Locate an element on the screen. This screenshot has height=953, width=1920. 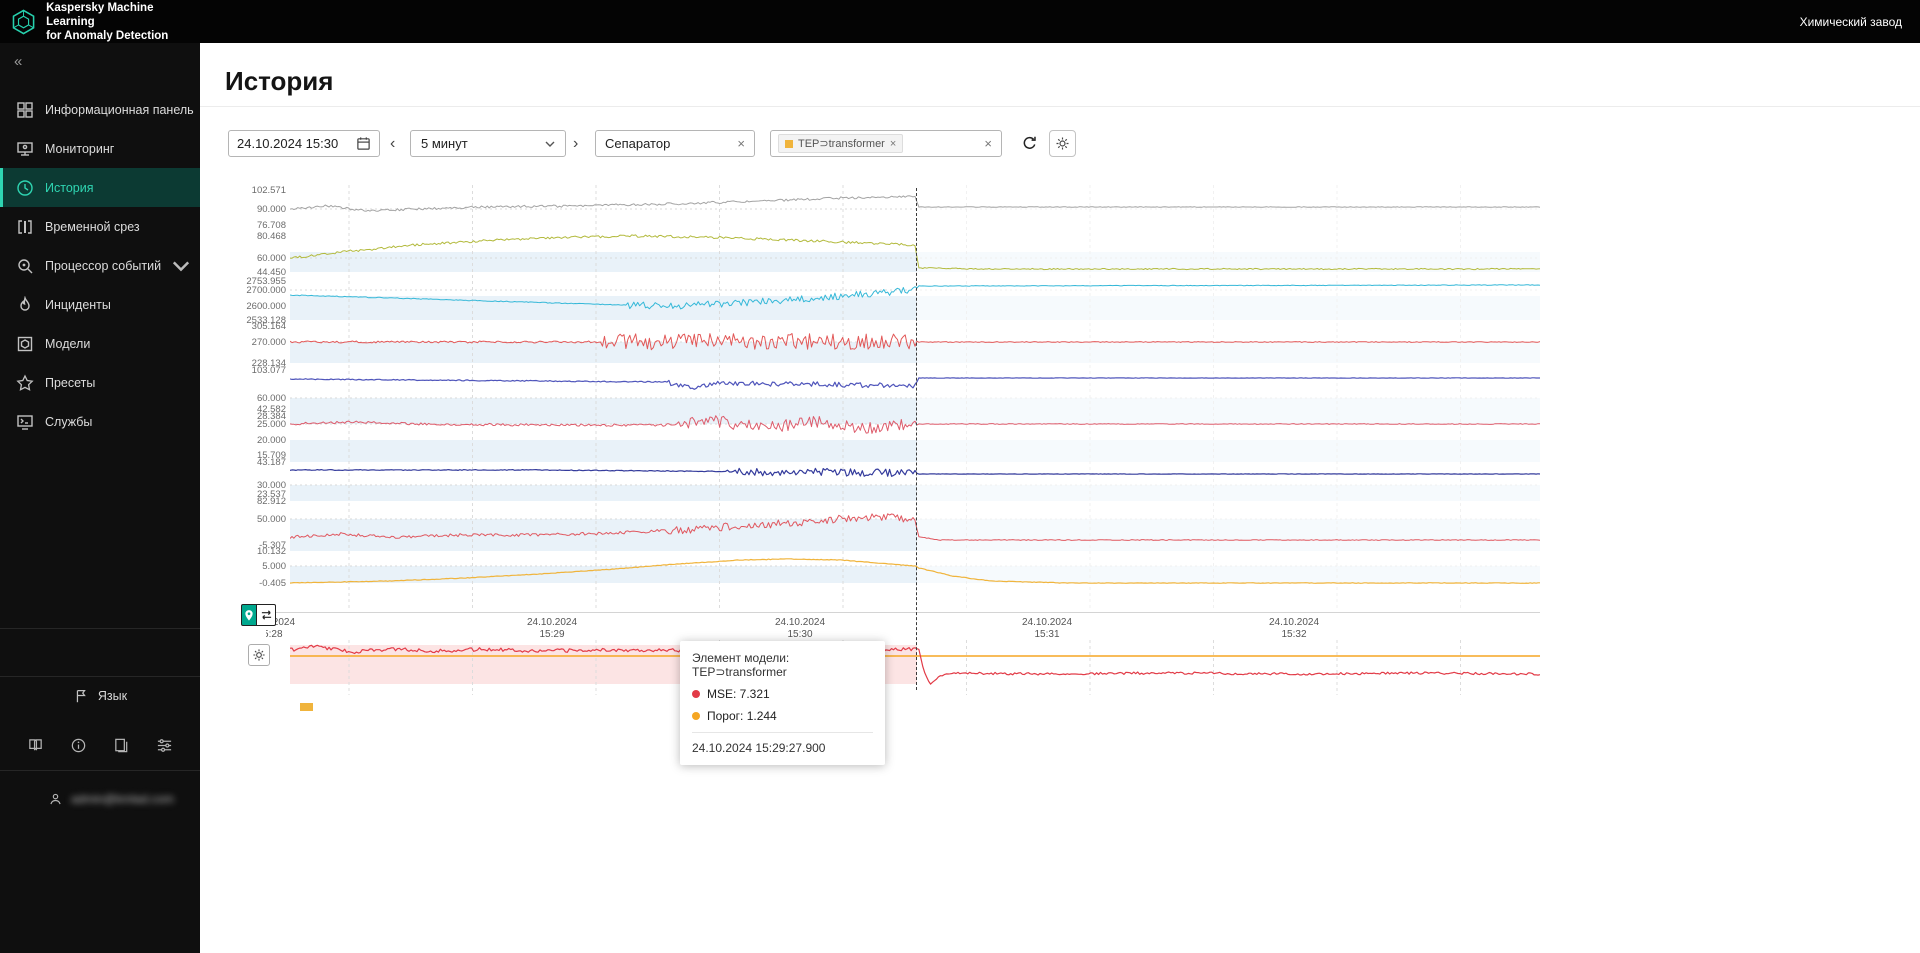
y-axis-tick: 76.708 is located at coordinates (271, 225).